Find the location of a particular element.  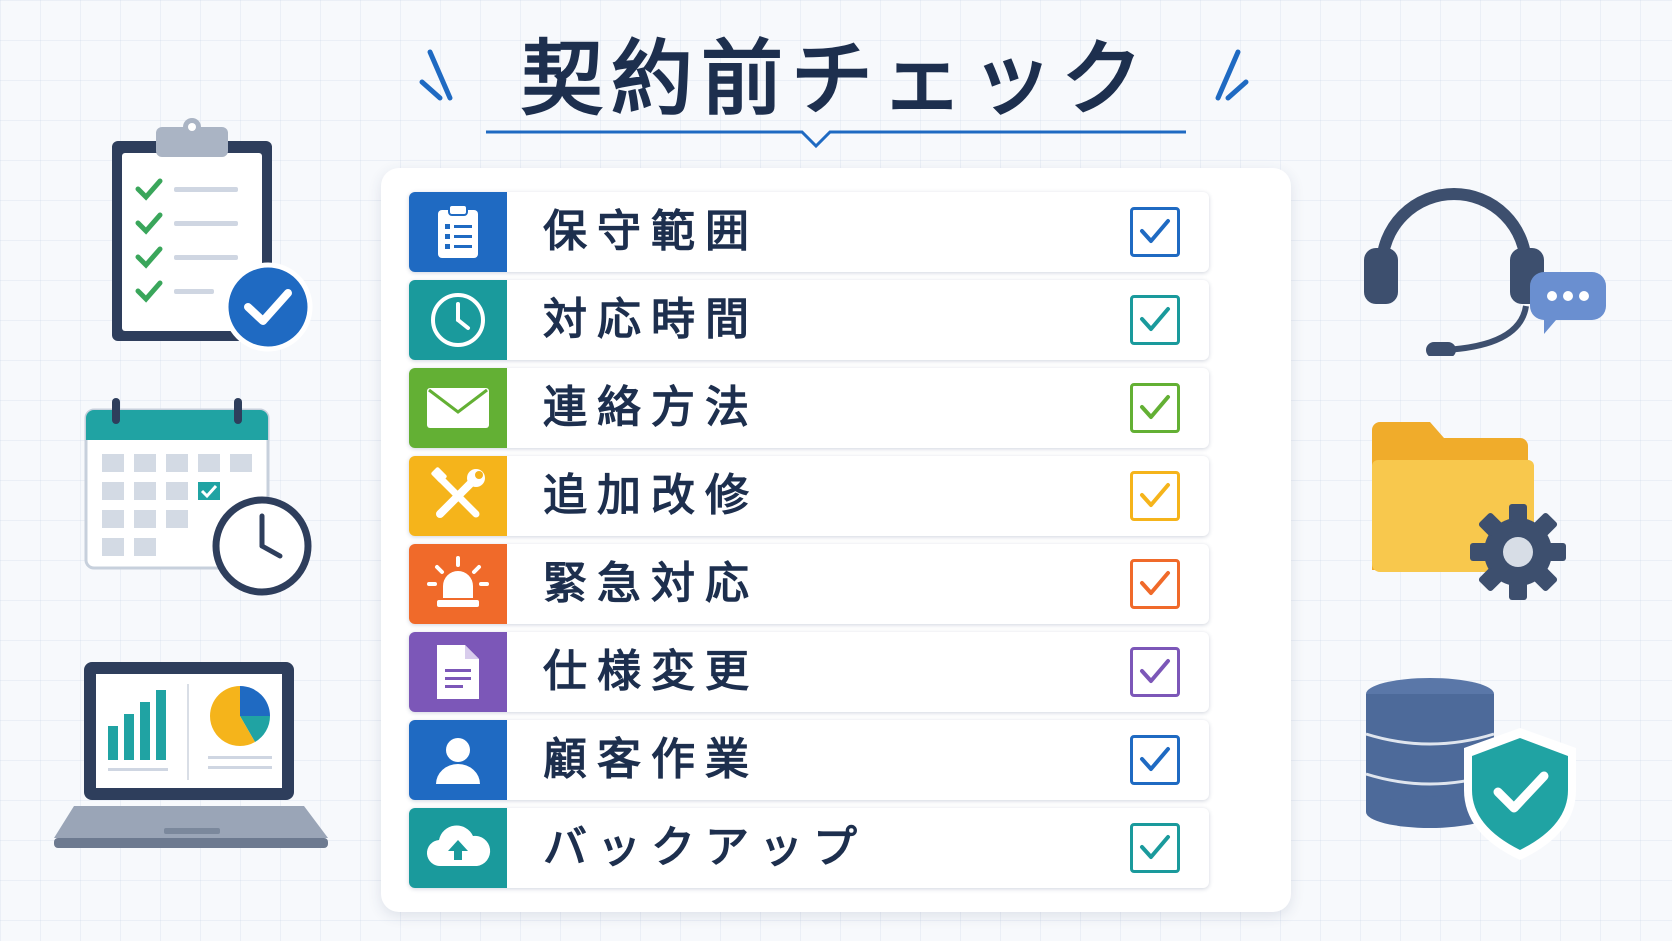

checklist-item: 仕様変更 is located at coordinates (809, 672).